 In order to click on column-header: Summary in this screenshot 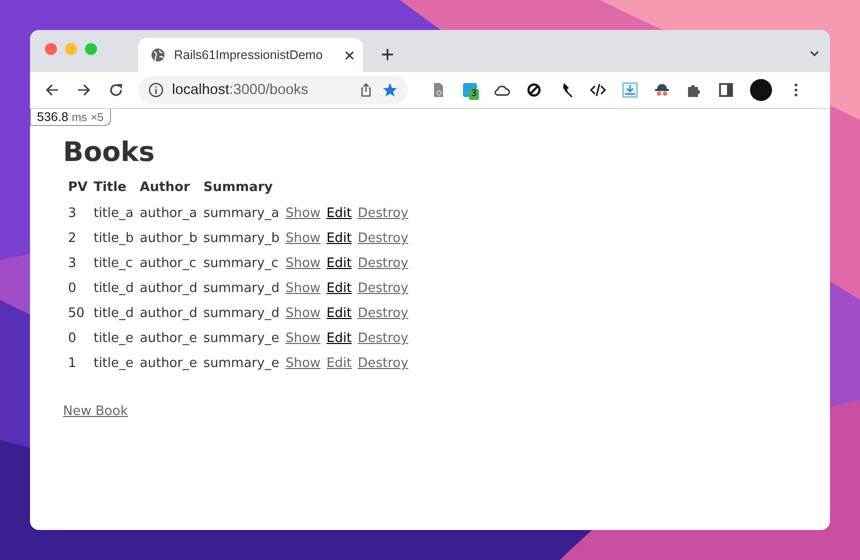, I will do `click(238, 188)`.